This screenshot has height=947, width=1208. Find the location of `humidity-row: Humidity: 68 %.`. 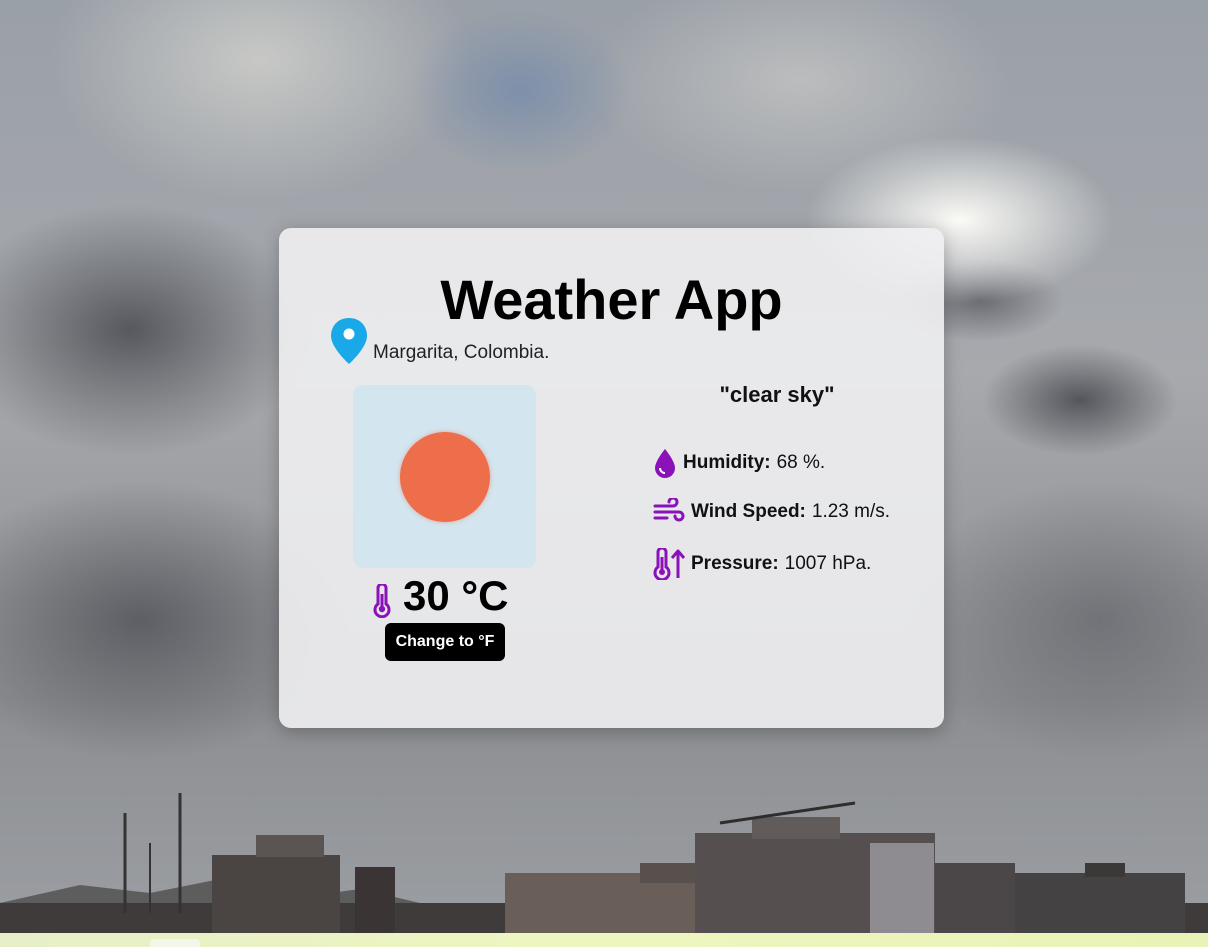

humidity-row: Humidity: 68 %. is located at coordinates (739, 463).